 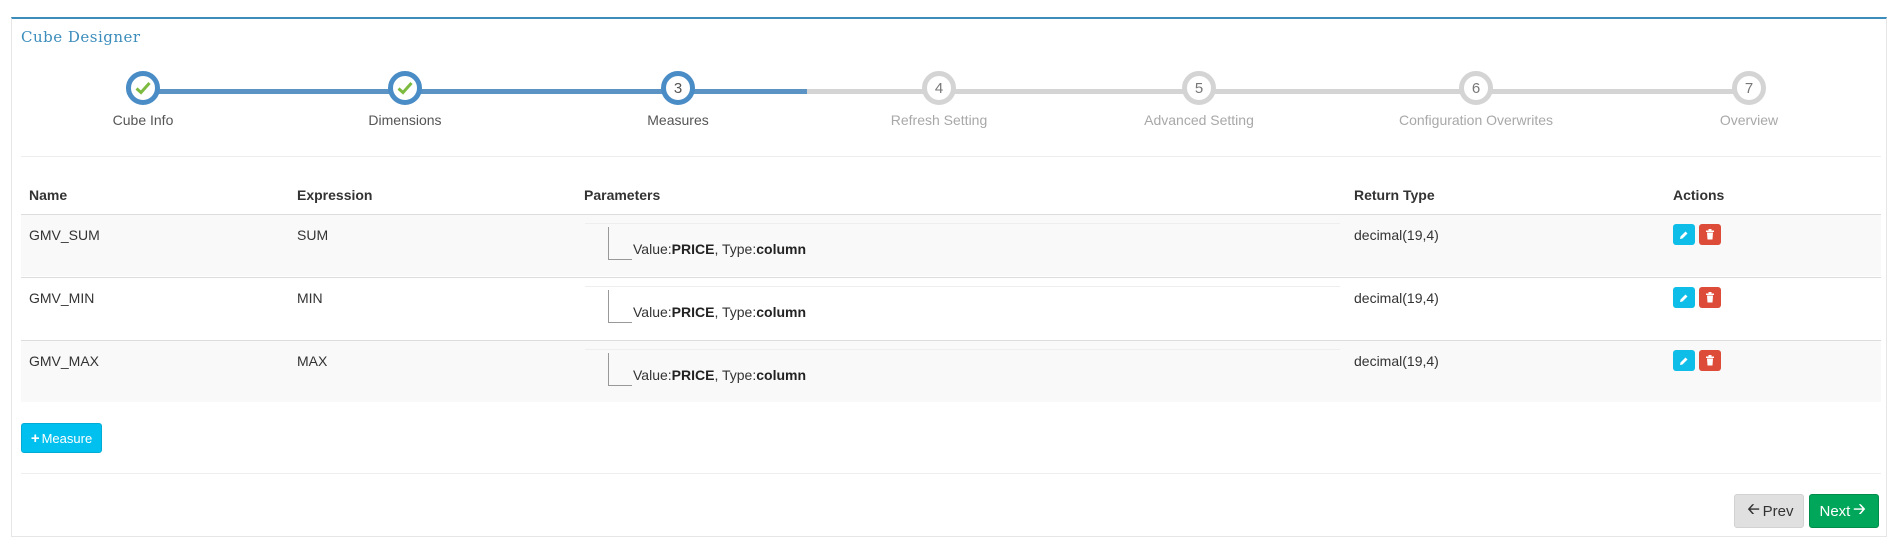 I want to click on step-circle: 7, so click(x=1749, y=88).